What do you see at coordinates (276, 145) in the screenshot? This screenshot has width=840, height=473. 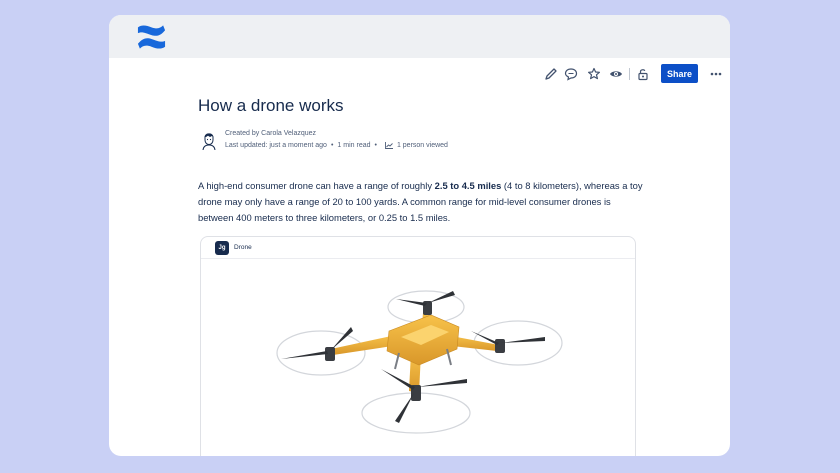 I see `last-updated-text: Last updated: just a moment ago` at bounding box center [276, 145].